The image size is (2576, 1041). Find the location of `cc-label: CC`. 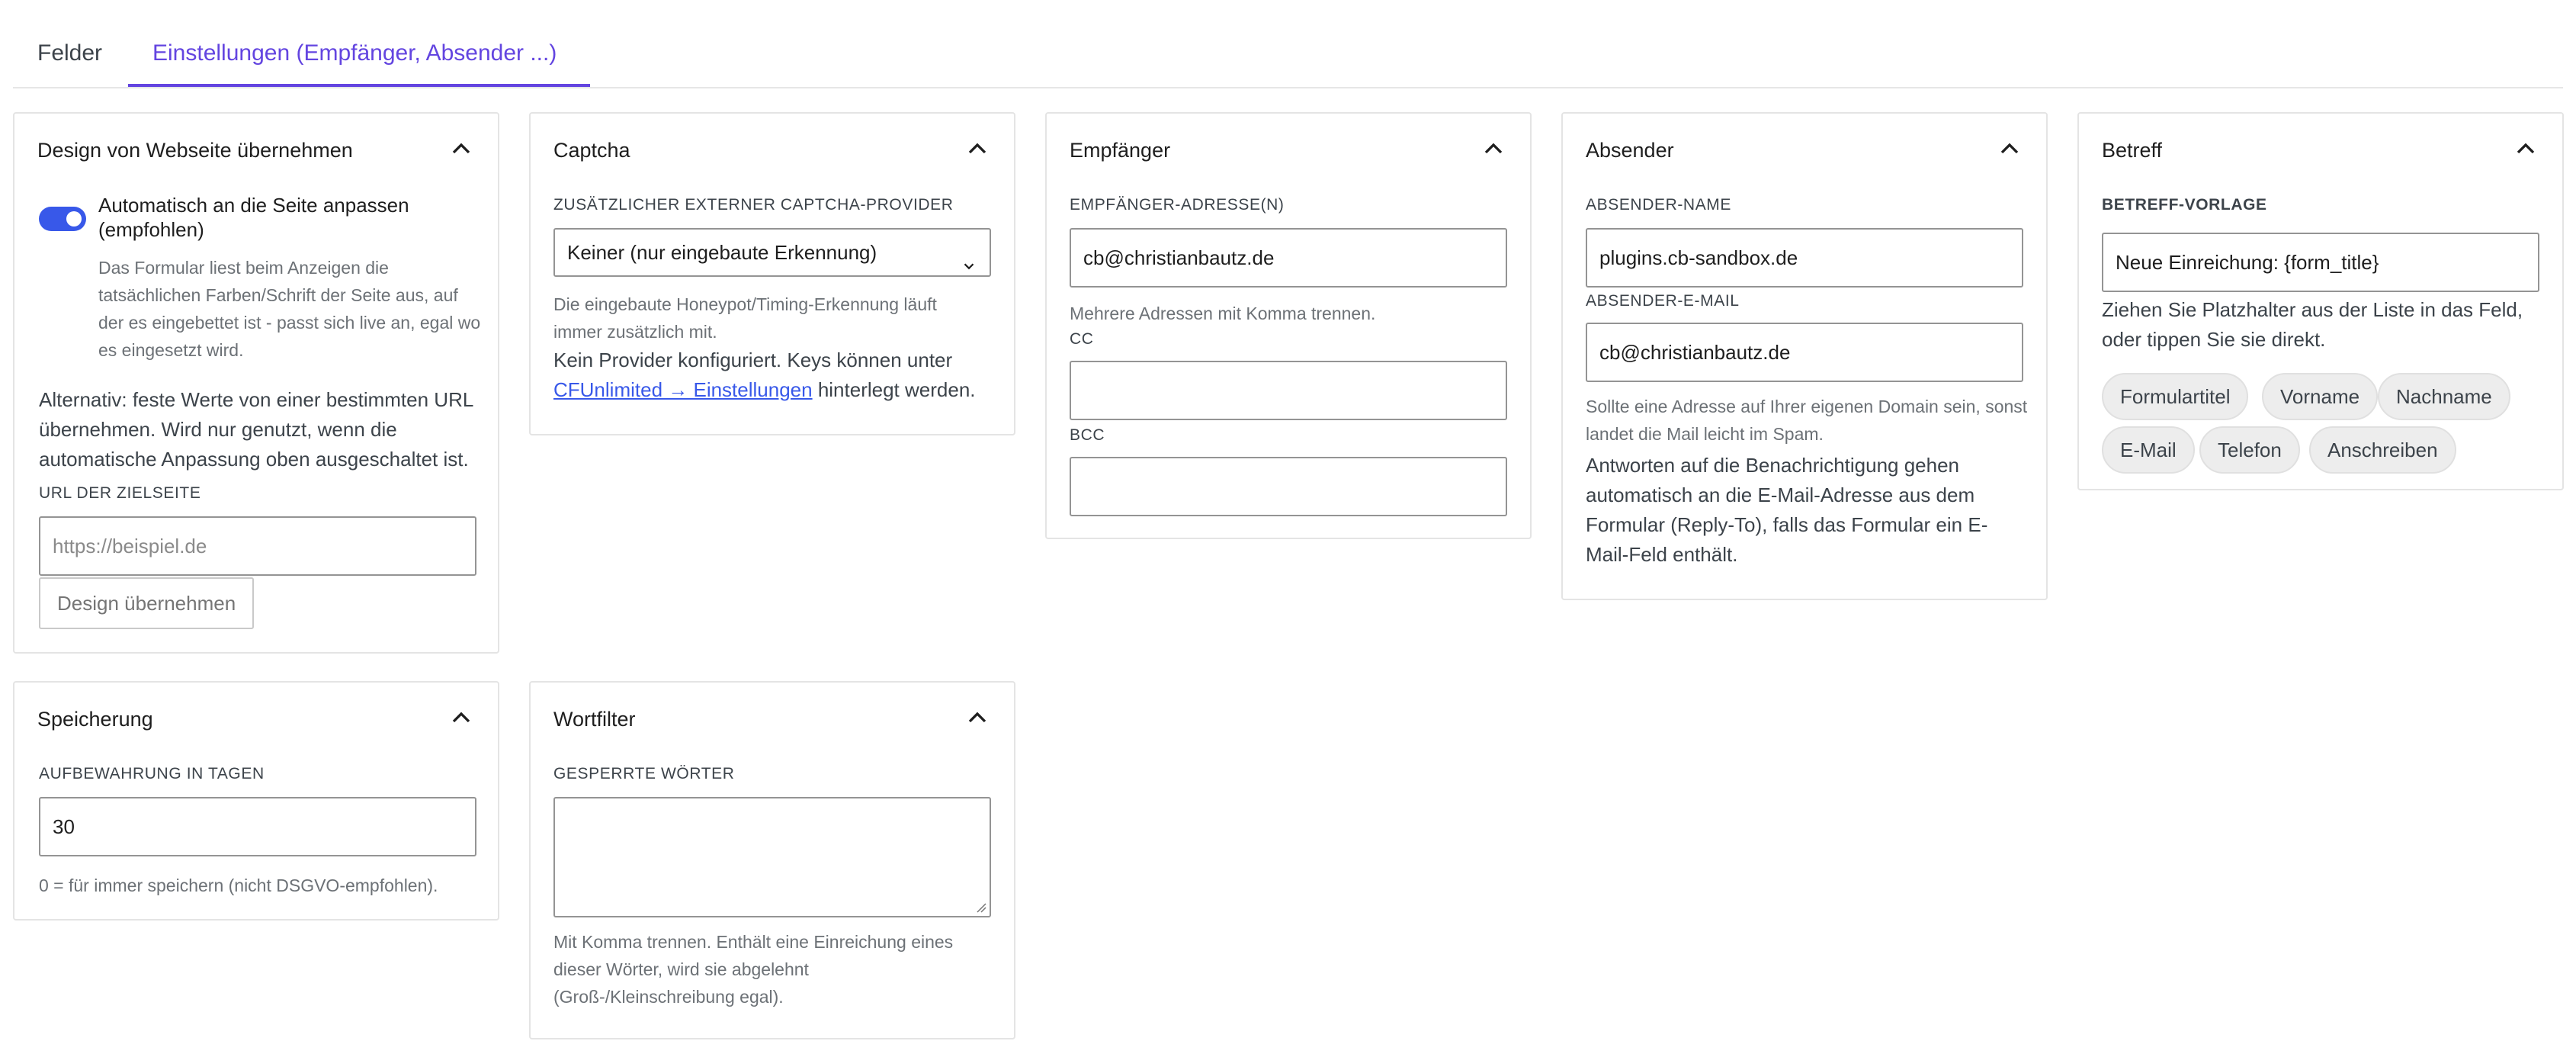

cc-label: CC is located at coordinates (1082, 339).